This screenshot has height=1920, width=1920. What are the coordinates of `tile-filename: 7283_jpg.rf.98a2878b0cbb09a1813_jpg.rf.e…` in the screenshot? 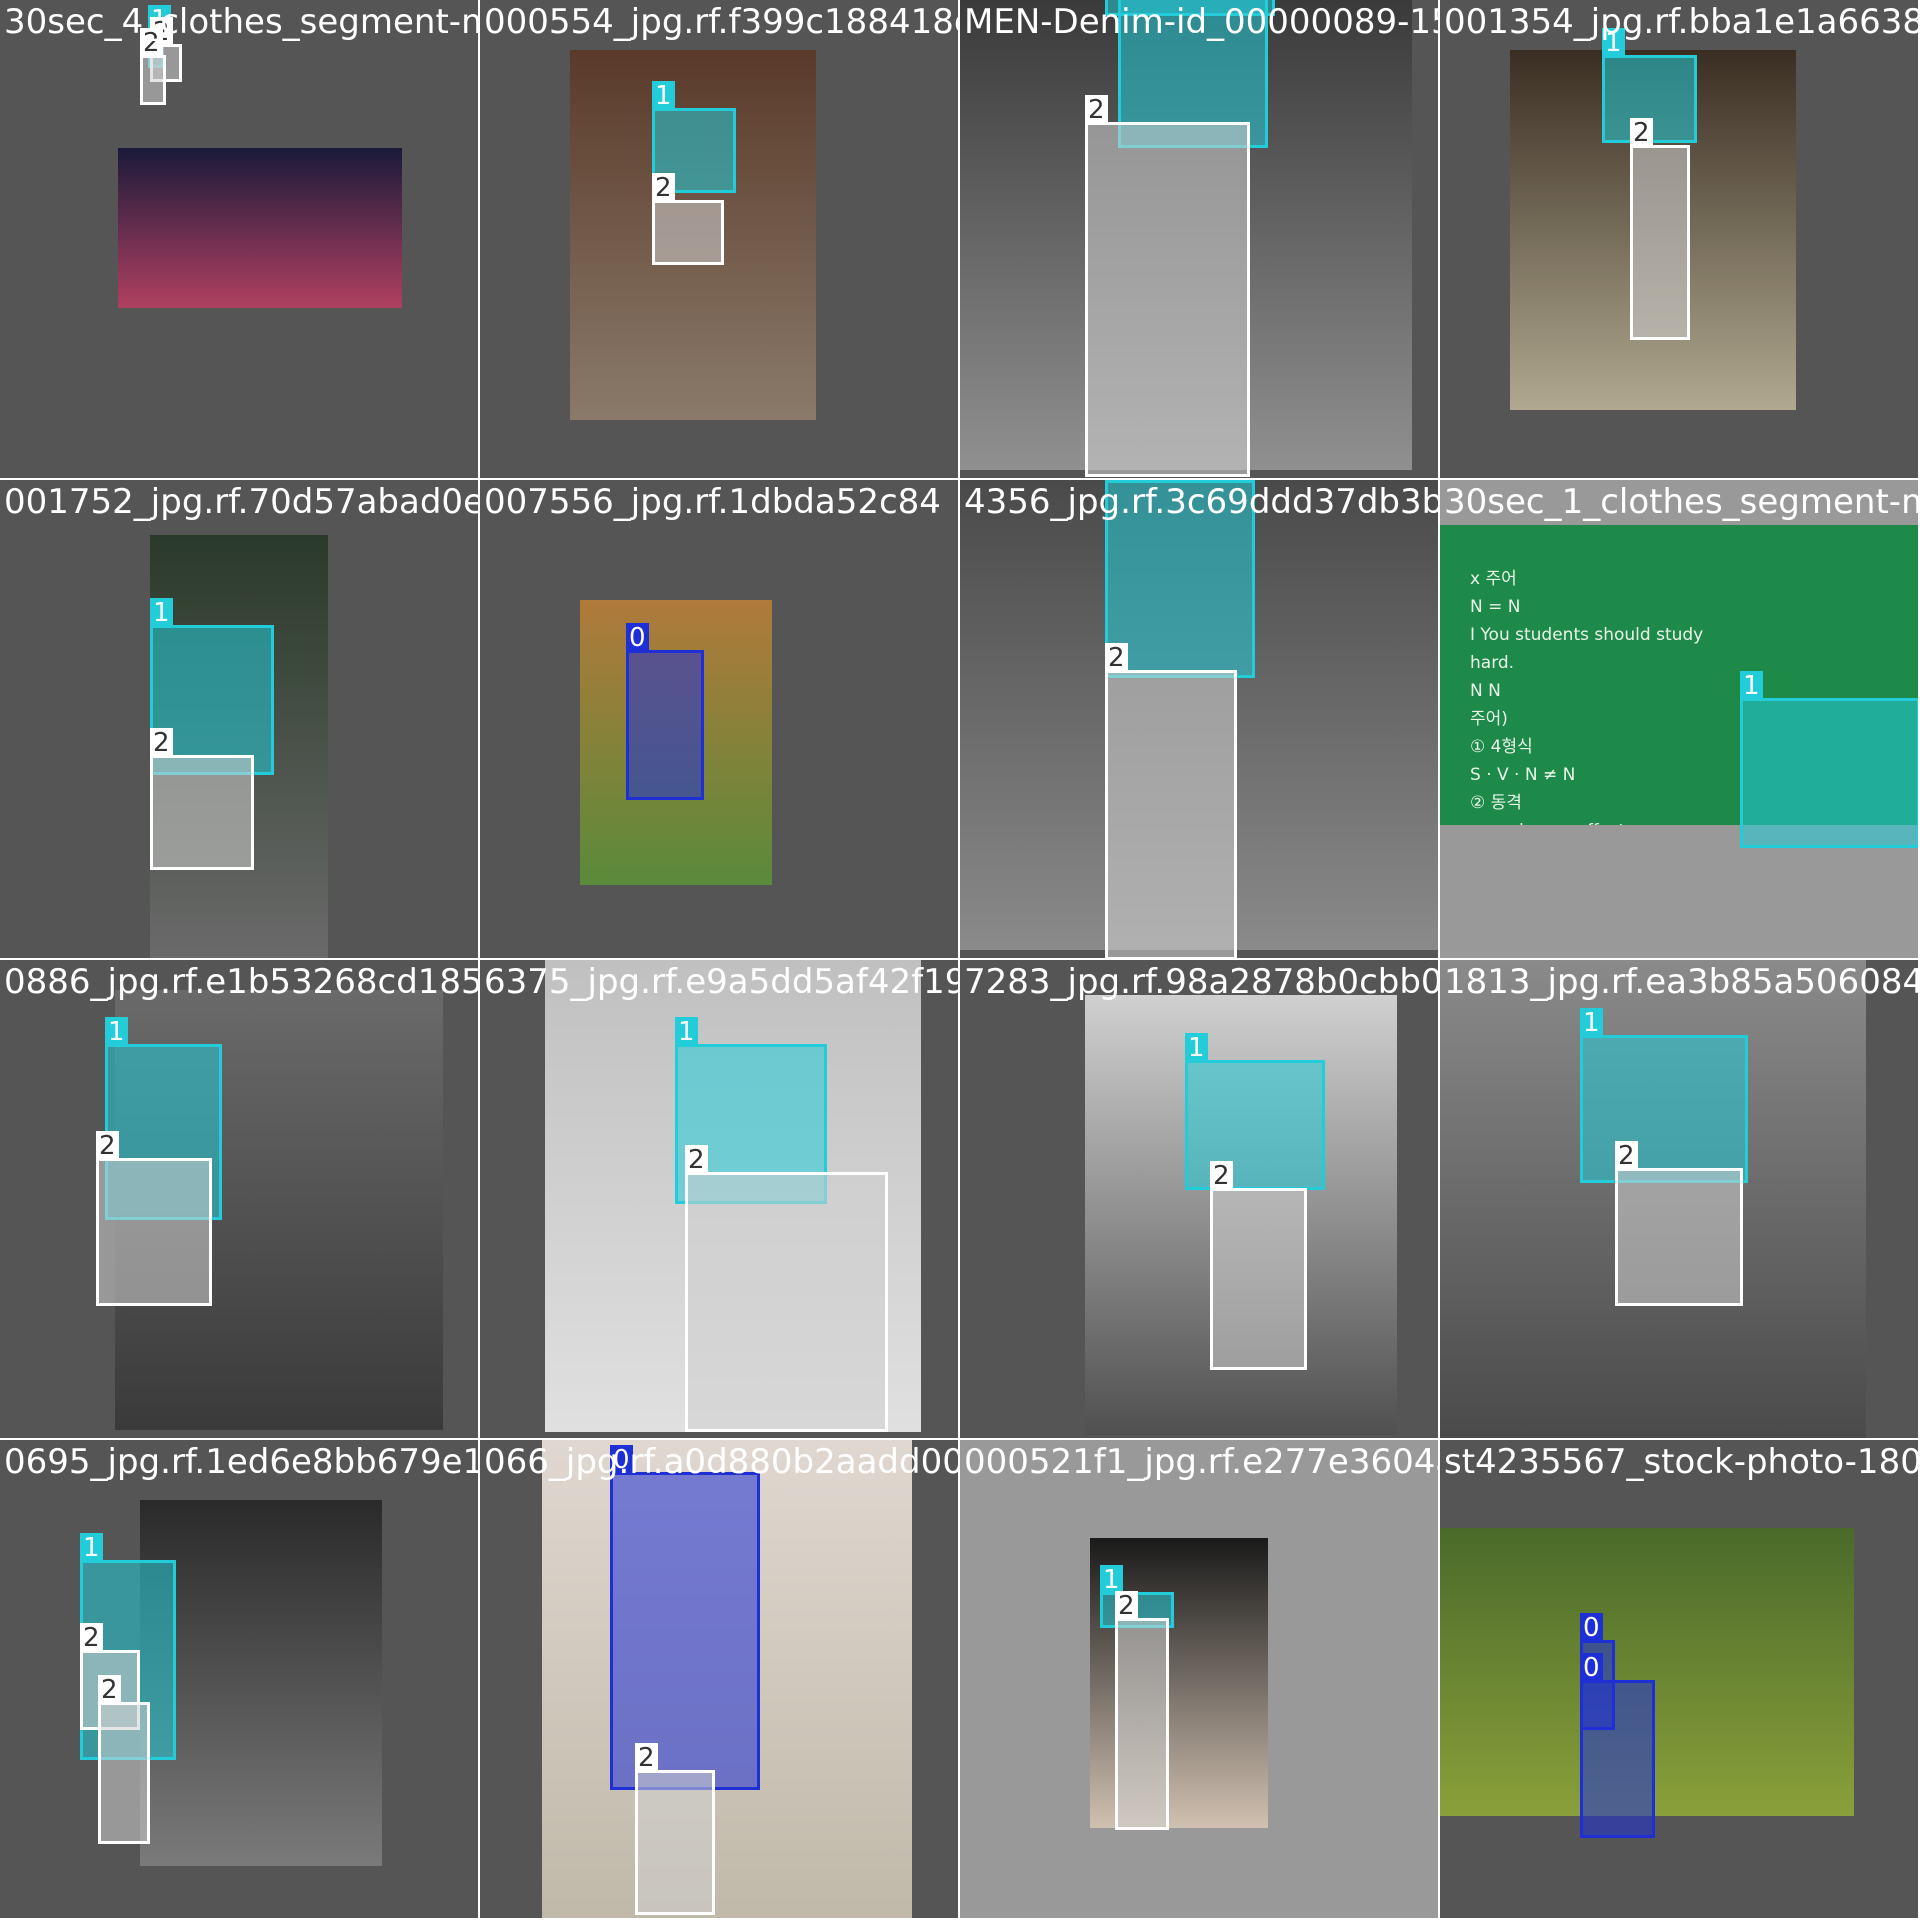 It's located at (1202, 982).